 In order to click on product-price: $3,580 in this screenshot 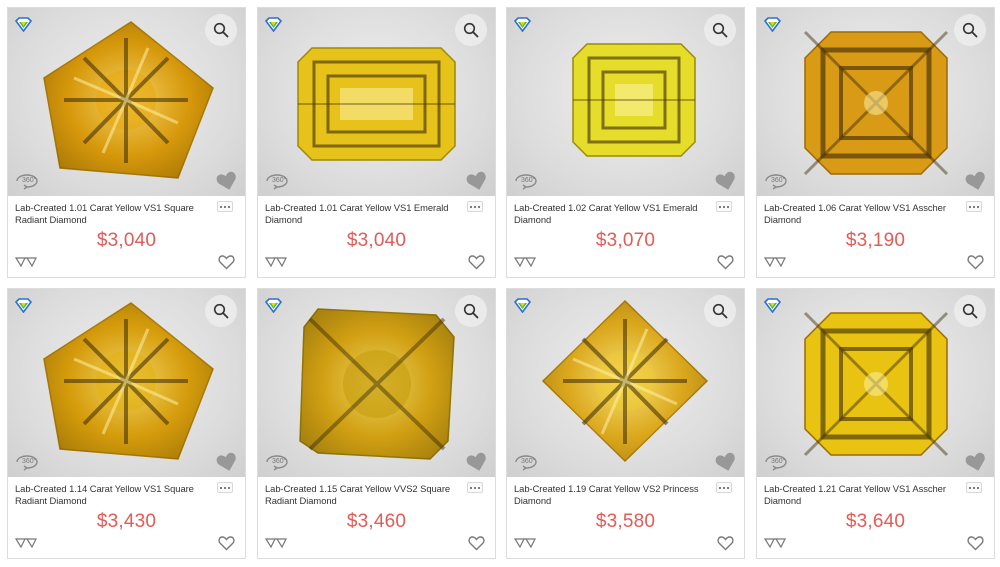, I will do `click(625, 521)`.